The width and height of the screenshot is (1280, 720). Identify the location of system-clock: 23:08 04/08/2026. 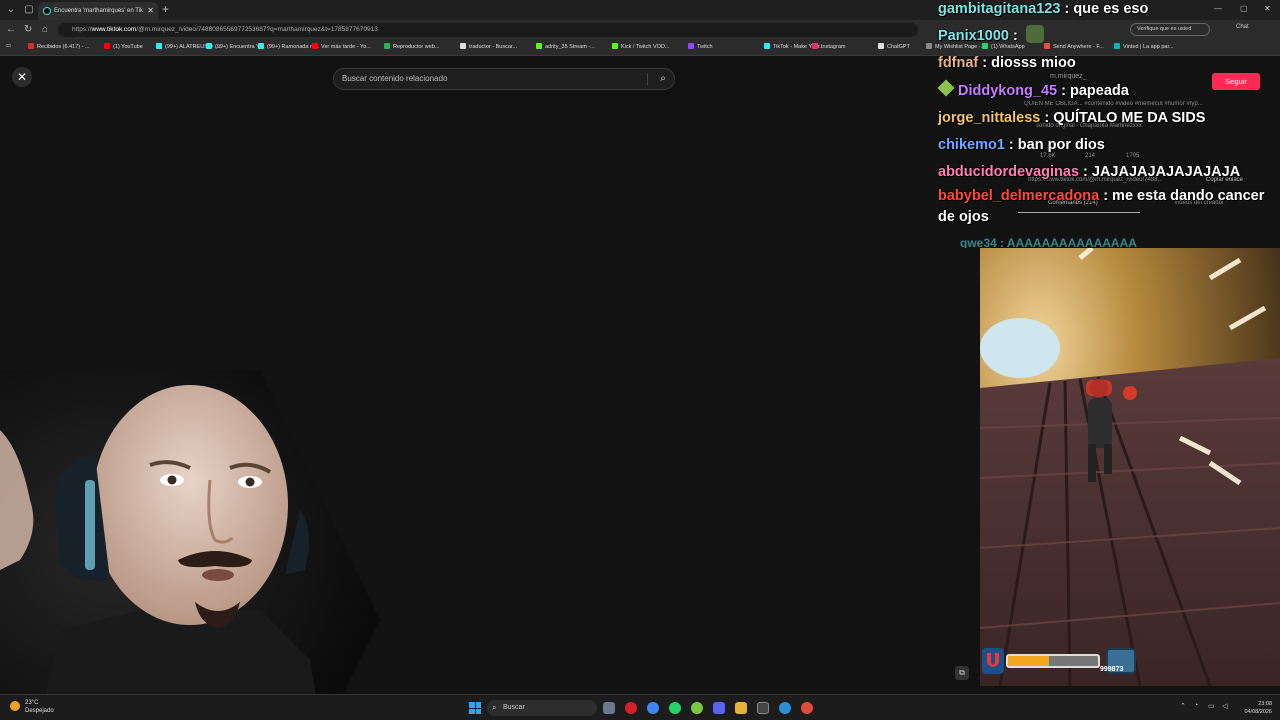
(1255, 708).